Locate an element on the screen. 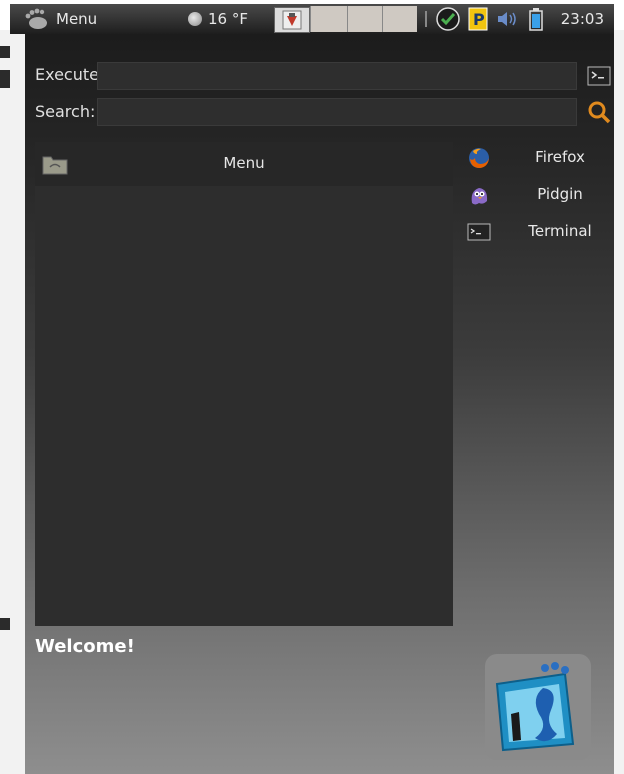  welcome-text: Welcome! is located at coordinates (85, 646).